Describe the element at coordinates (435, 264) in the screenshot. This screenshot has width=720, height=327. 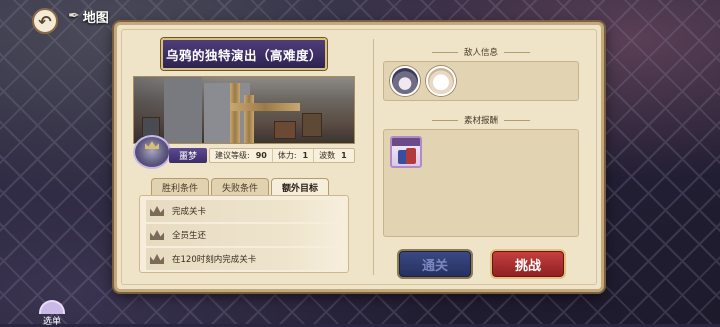
I see `clear-button: 通关` at that location.